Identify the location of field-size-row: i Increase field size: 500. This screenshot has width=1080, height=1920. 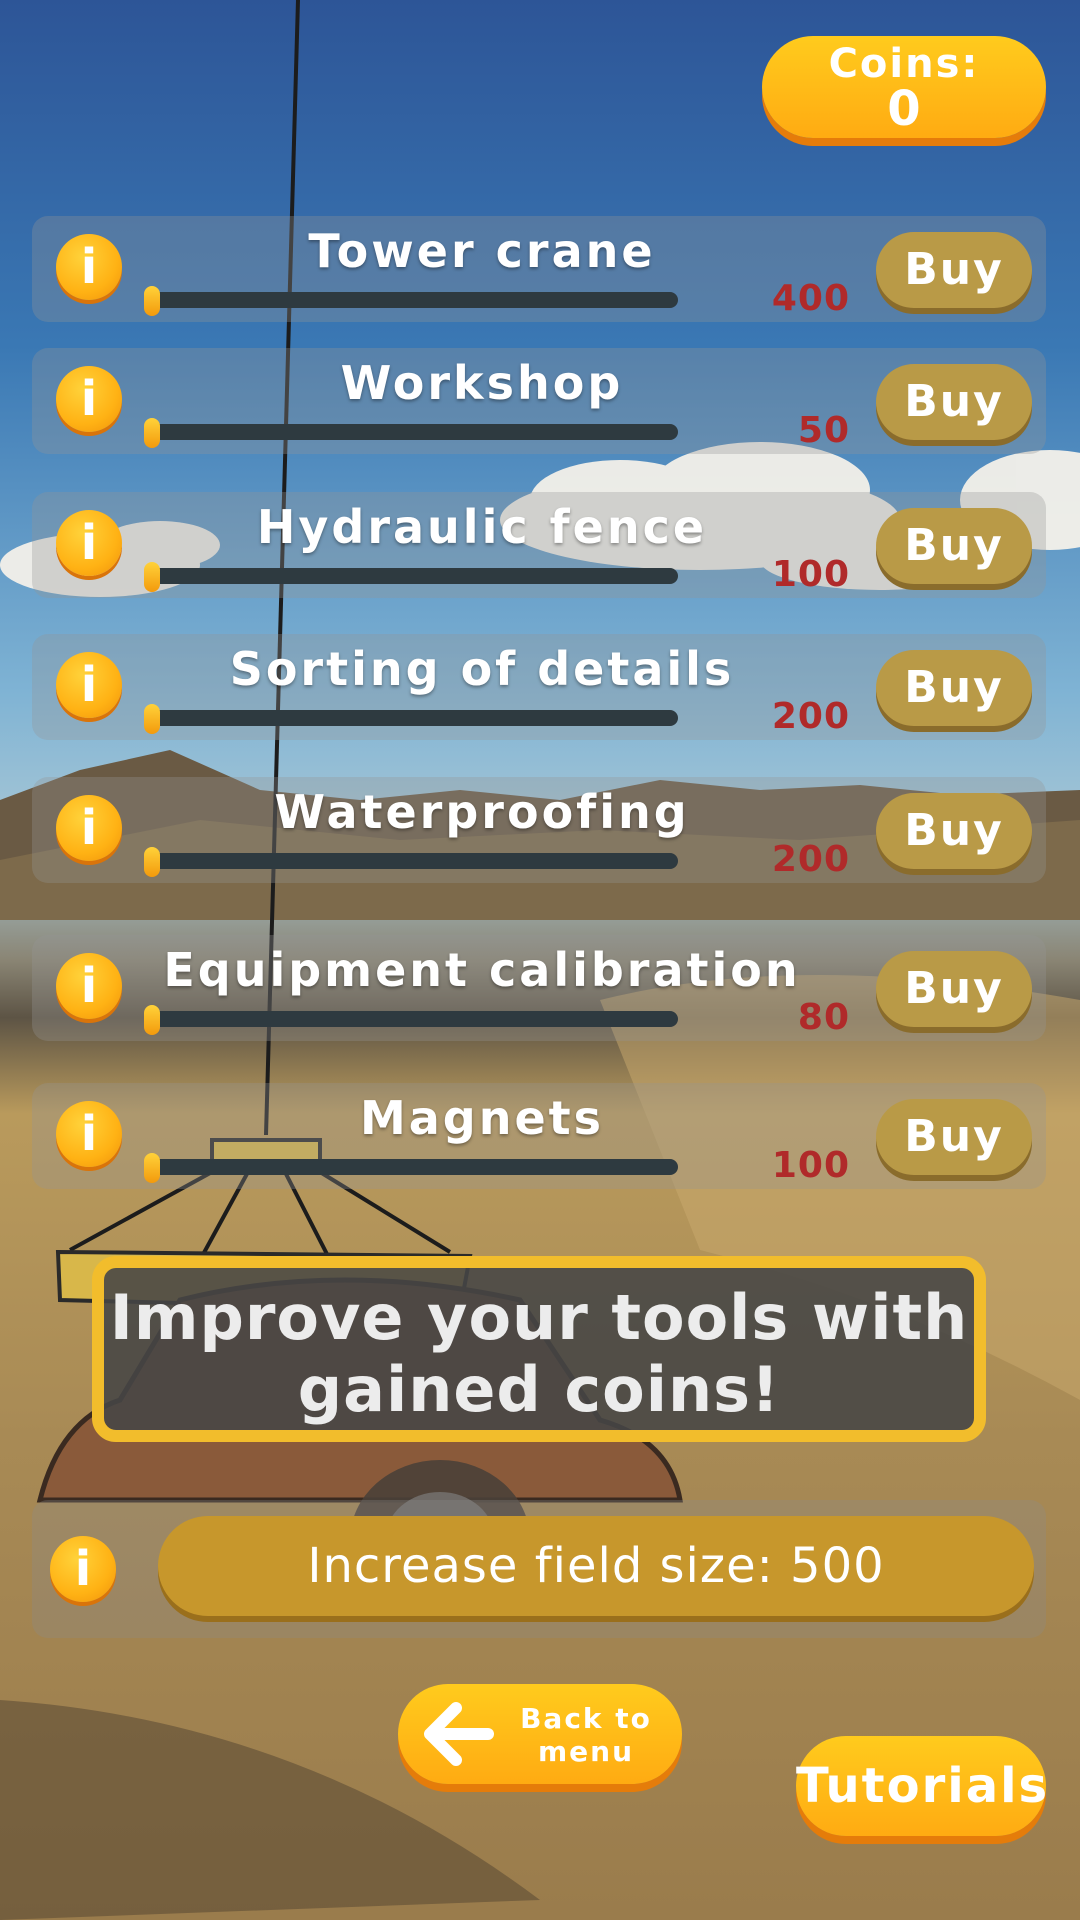
(539, 1569).